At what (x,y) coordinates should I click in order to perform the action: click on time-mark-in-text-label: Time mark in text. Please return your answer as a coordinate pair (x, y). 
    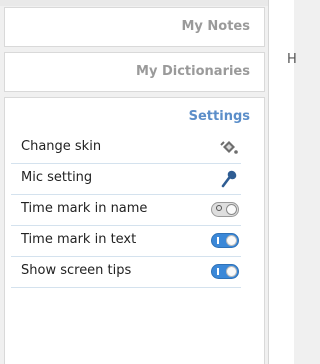
    Looking at the image, I should click on (79, 239).